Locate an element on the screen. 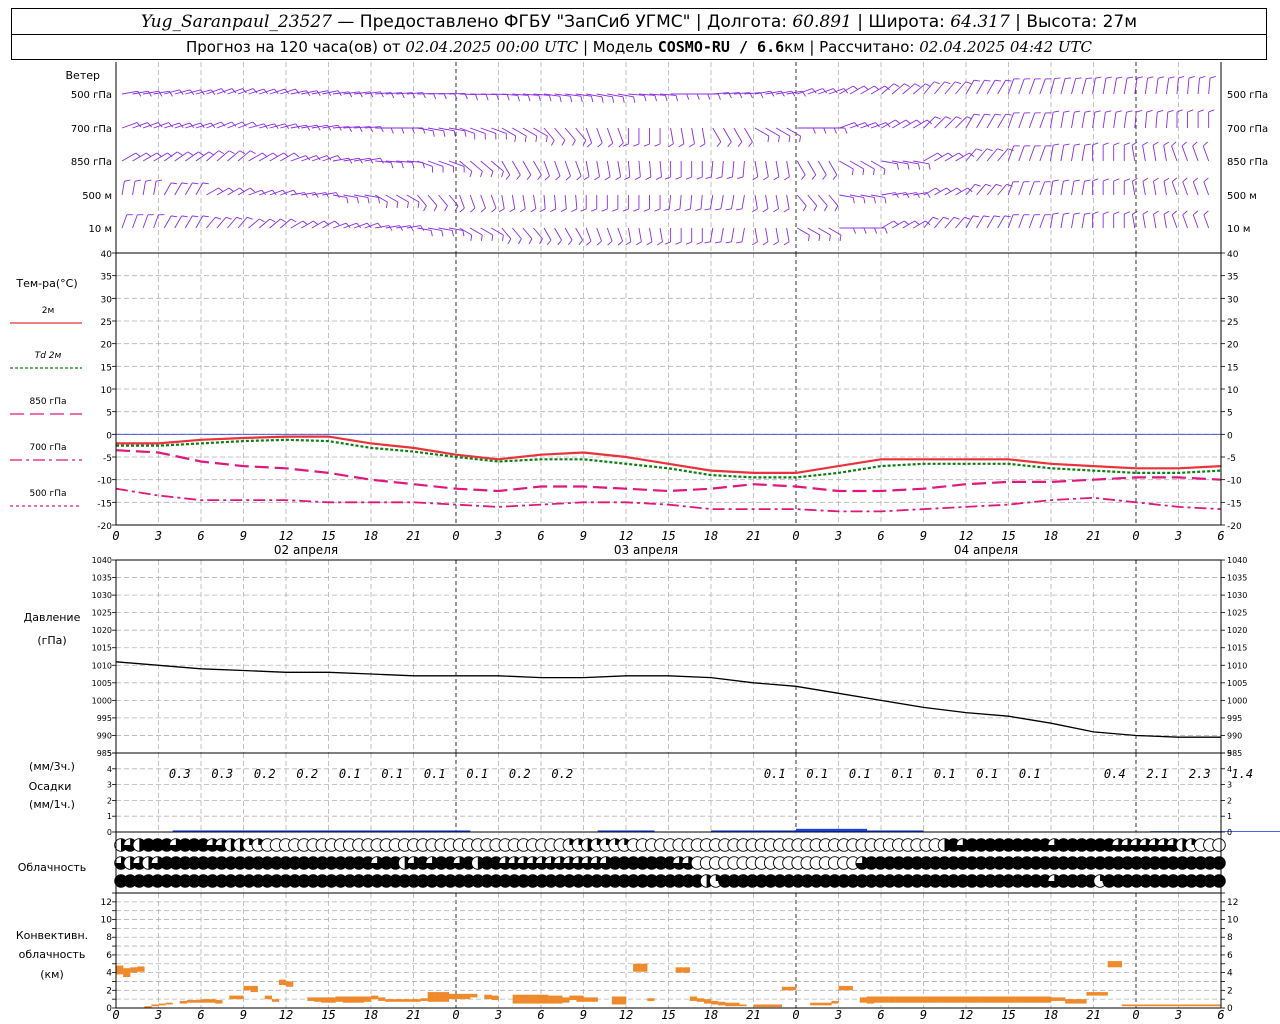 The width and height of the screenshot is (1280, 1024). precip-title: Осадки is located at coordinates (50, 786).